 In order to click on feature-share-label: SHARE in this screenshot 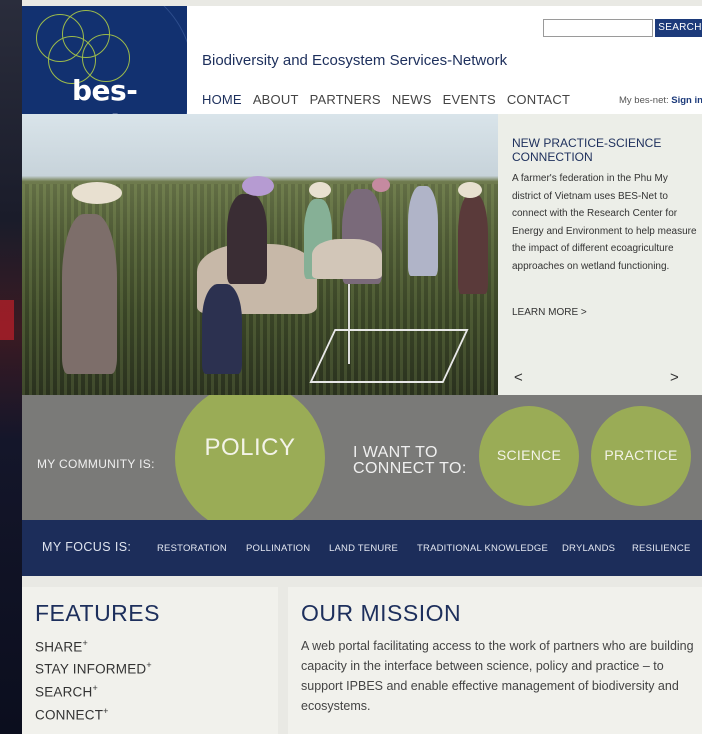, I will do `click(59, 647)`.